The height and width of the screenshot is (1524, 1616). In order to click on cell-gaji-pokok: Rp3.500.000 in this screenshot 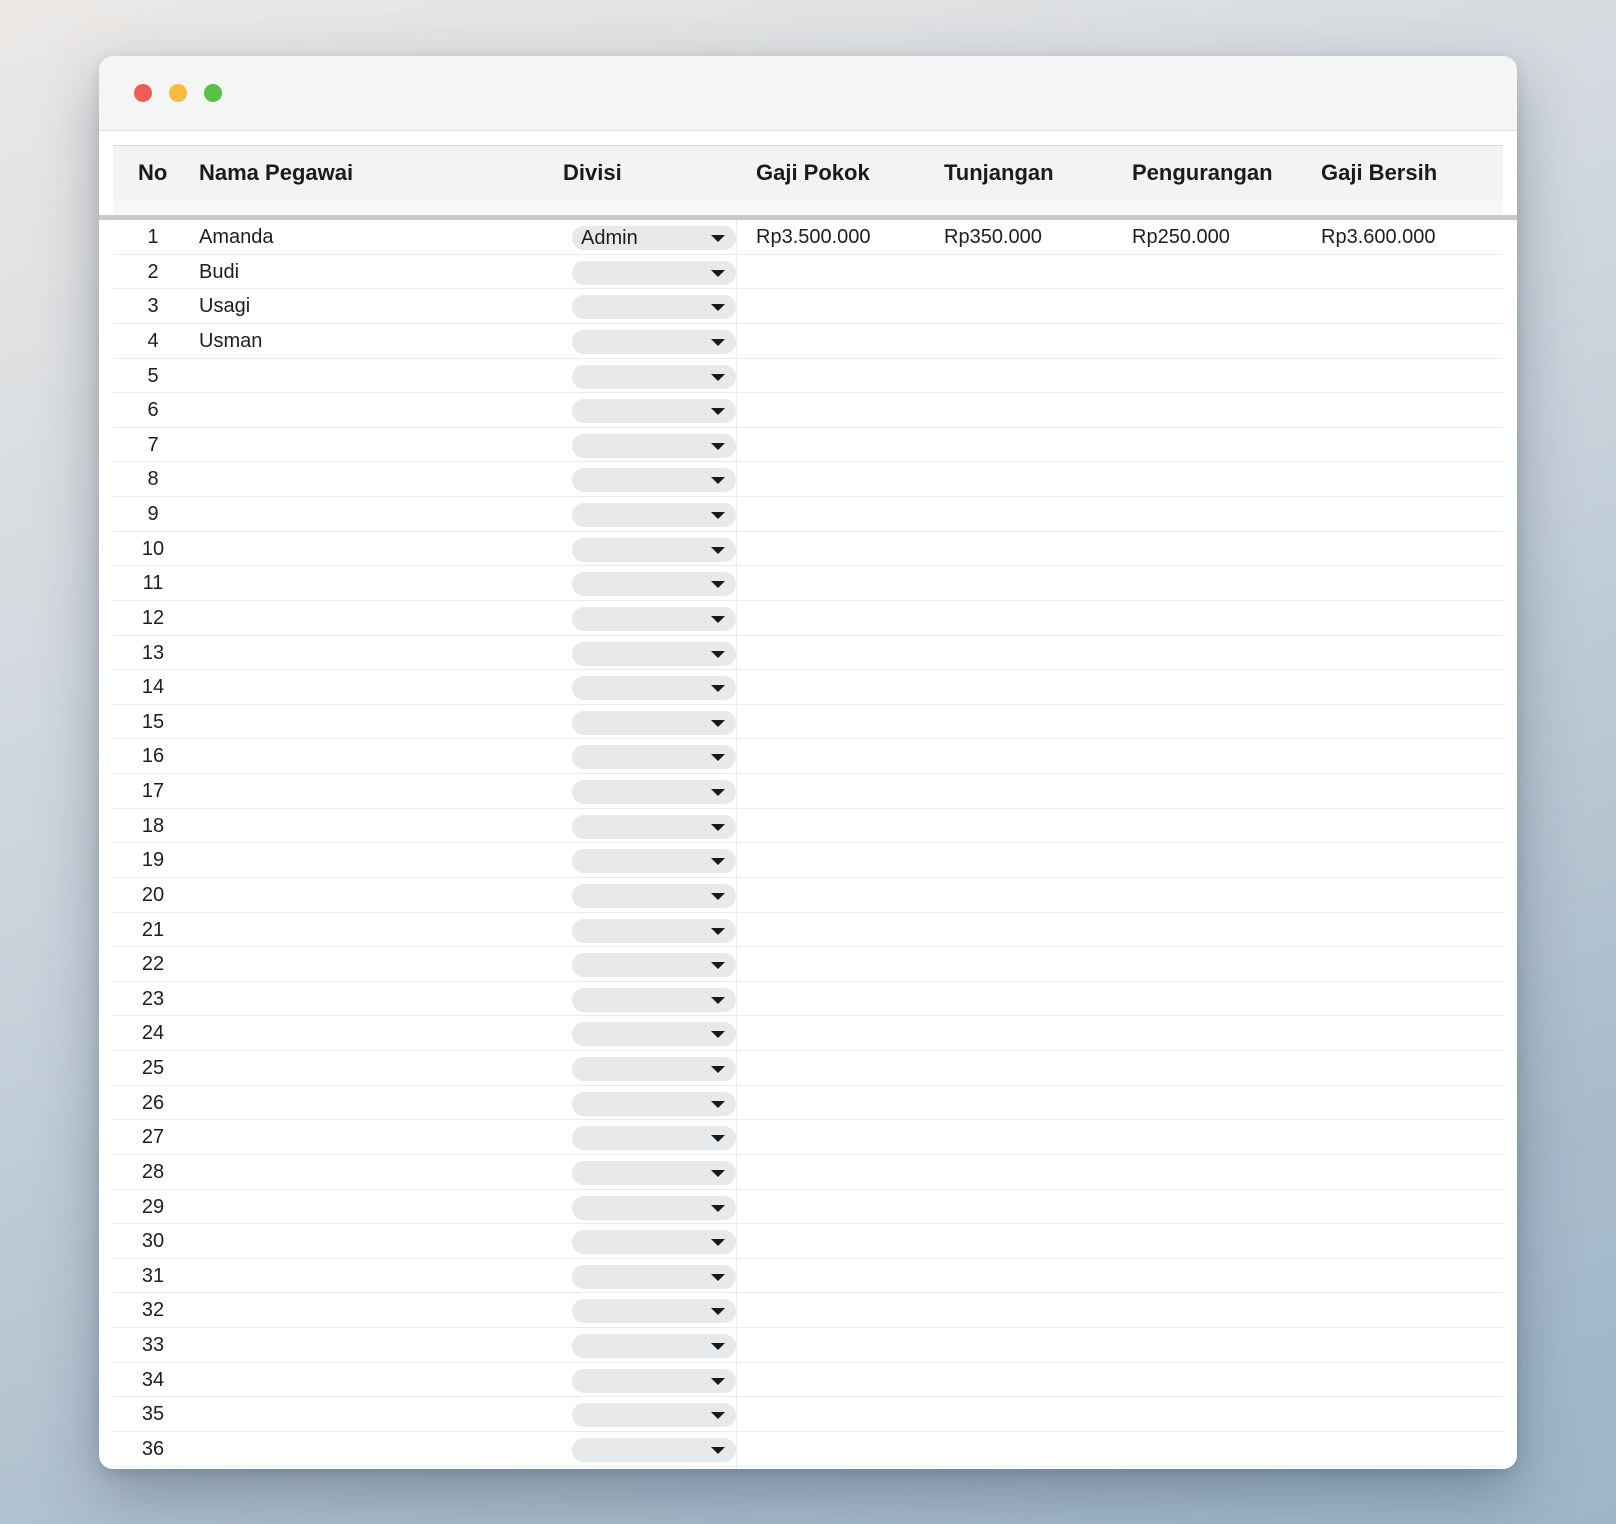, I will do `click(813, 237)`.